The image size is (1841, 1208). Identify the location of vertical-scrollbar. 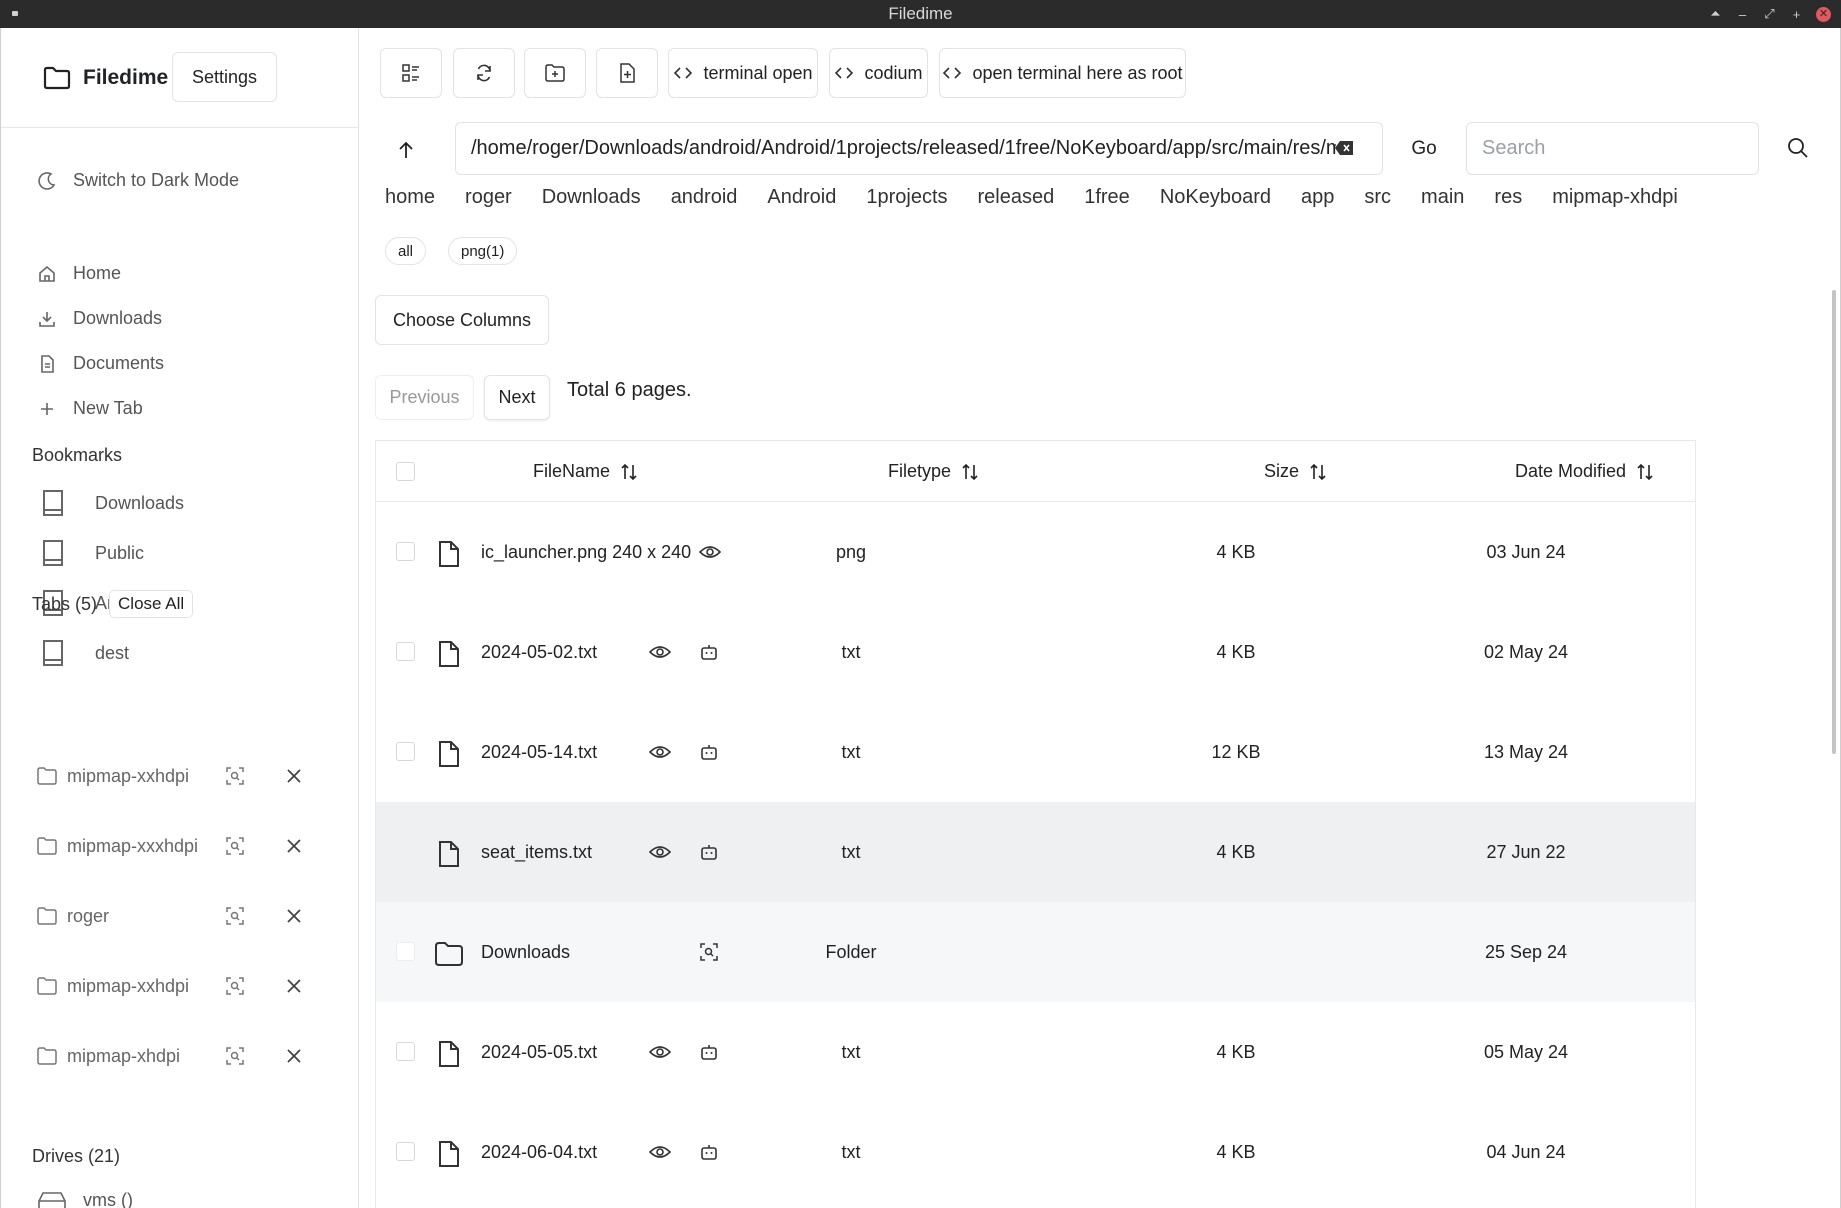
(1834, 522).